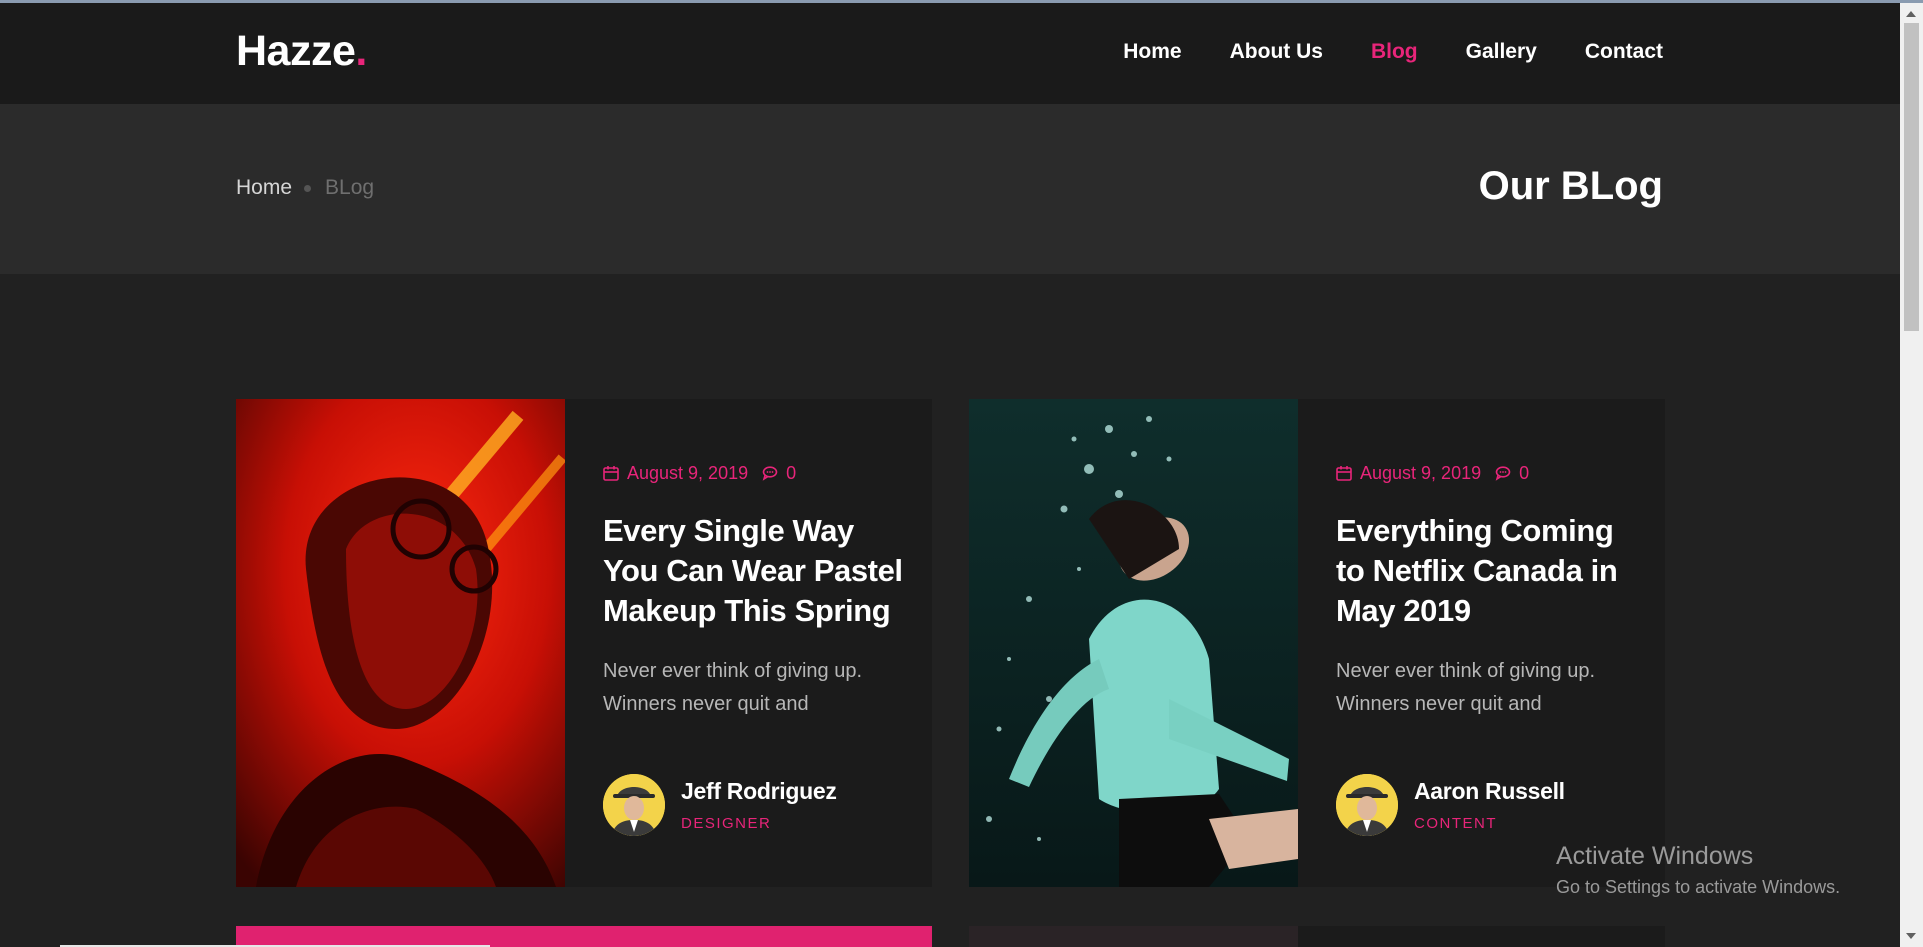  Describe the element at coordinates (350, 187) in the screenshot. I see `breadcrumb-current: BLog` at that location.